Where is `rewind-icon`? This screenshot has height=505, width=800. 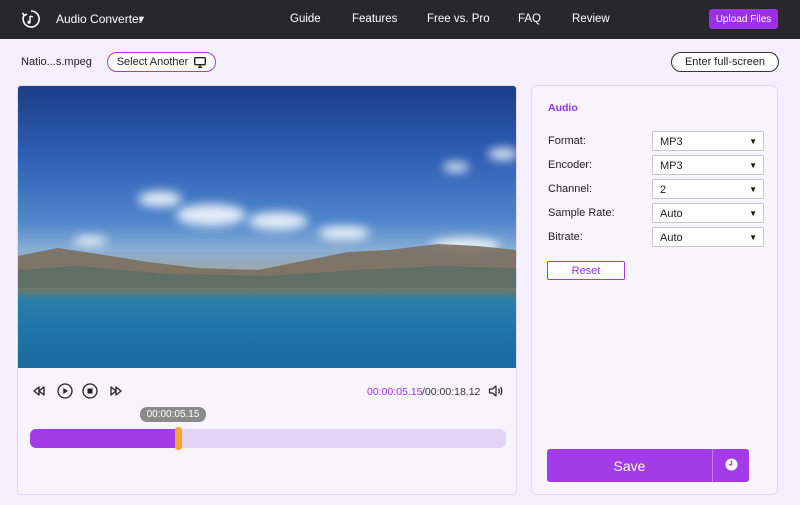 rewind-icon is located at coordinates (39, 391).